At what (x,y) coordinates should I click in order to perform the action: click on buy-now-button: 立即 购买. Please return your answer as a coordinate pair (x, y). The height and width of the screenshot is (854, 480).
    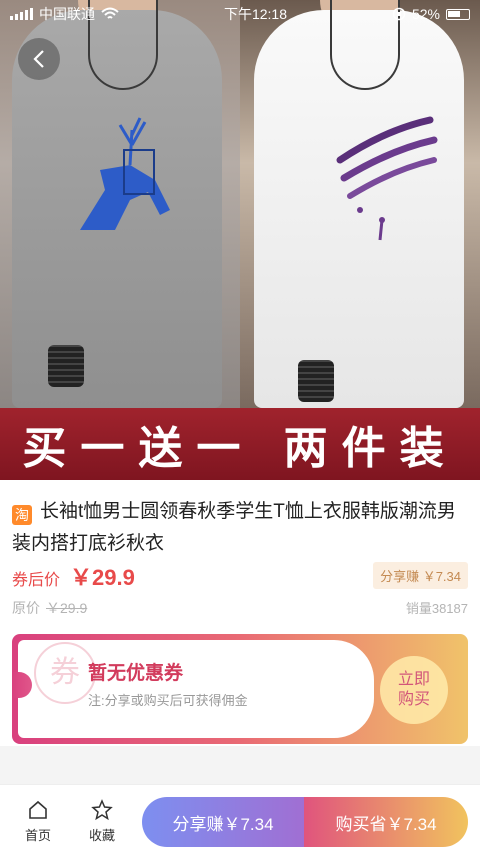
    Looking at the image, I should click on (414, 690).